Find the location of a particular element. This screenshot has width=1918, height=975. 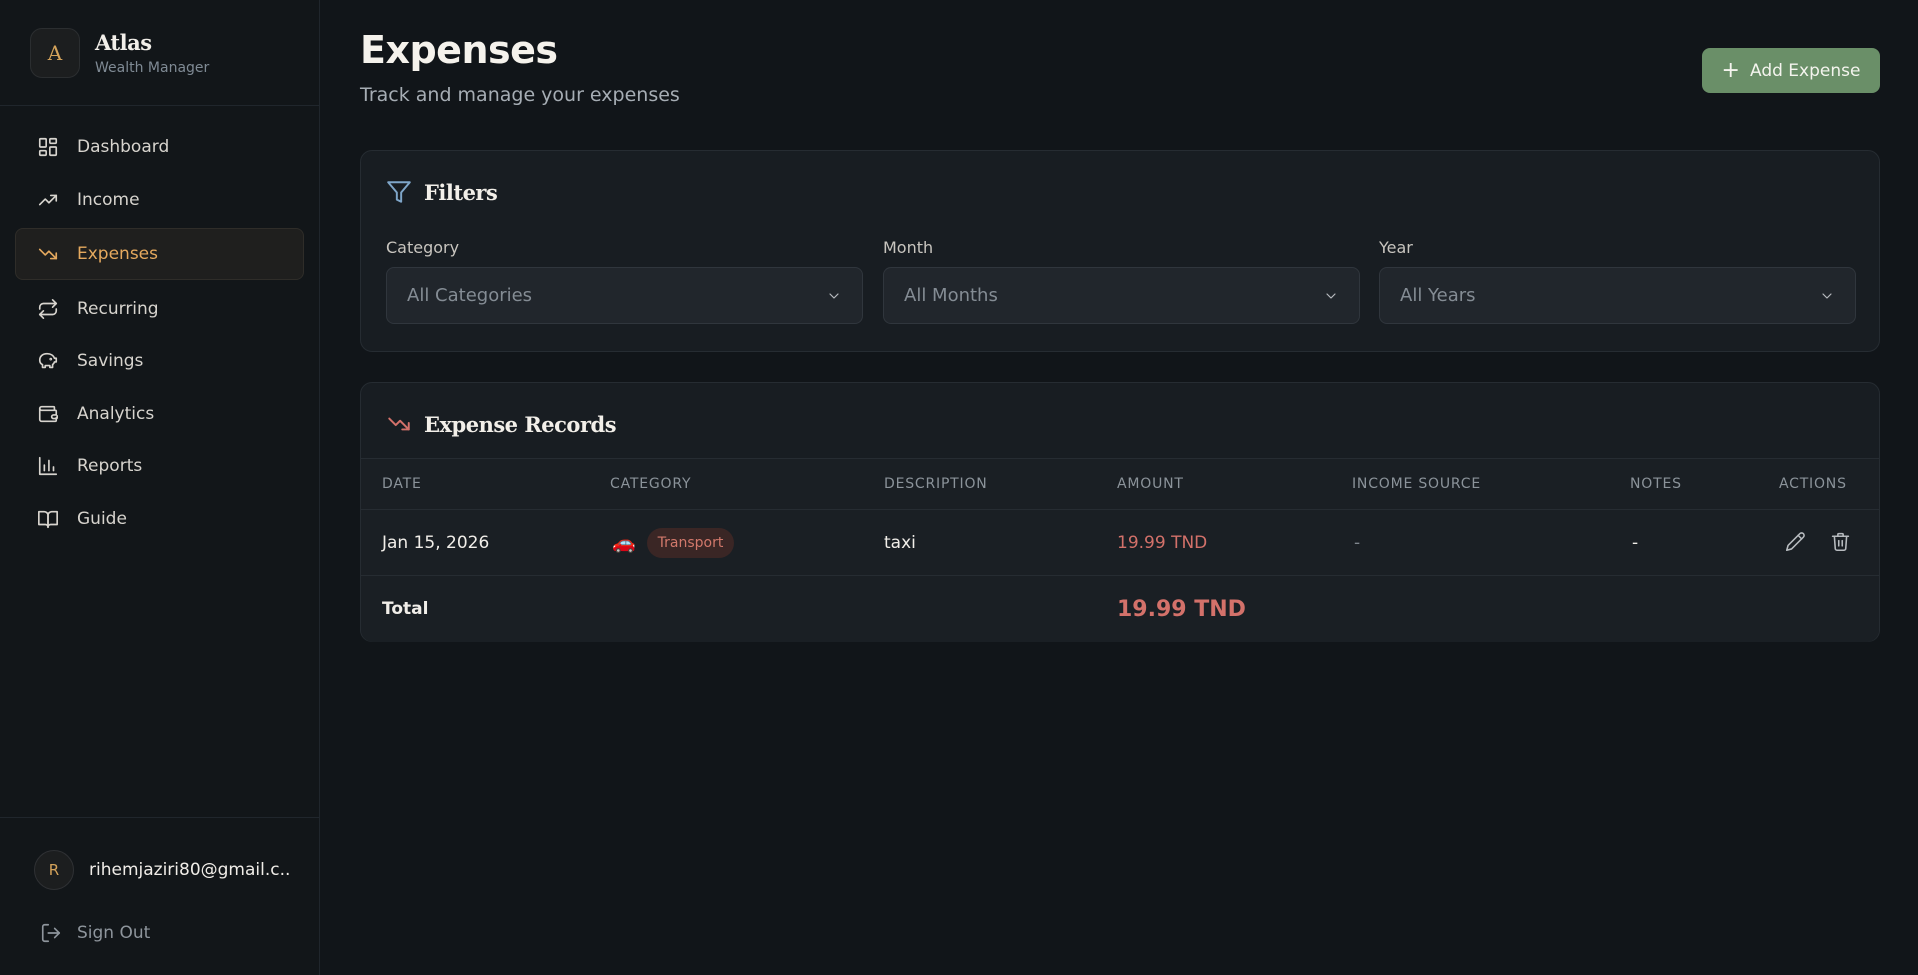

sidebar-item-label: Guide is located at coordinates (102, 518).